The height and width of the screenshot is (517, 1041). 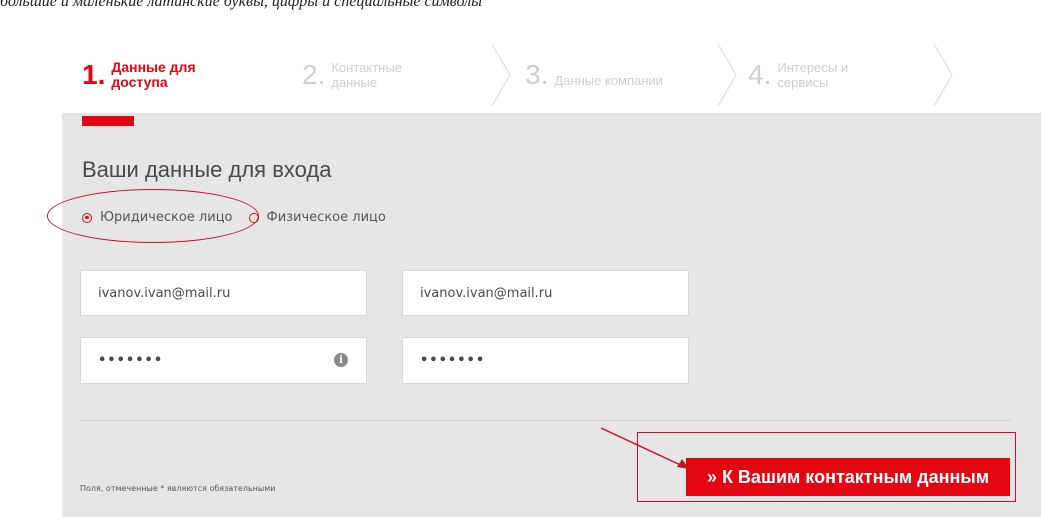 I want to click on step-number: 1., so click(x=94, y=74).